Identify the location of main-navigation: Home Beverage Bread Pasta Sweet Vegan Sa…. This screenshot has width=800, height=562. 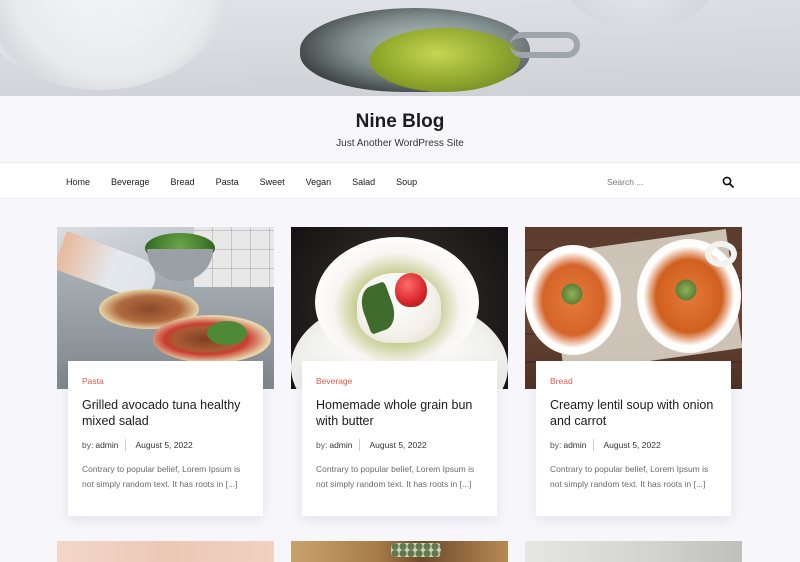
(400, 180).